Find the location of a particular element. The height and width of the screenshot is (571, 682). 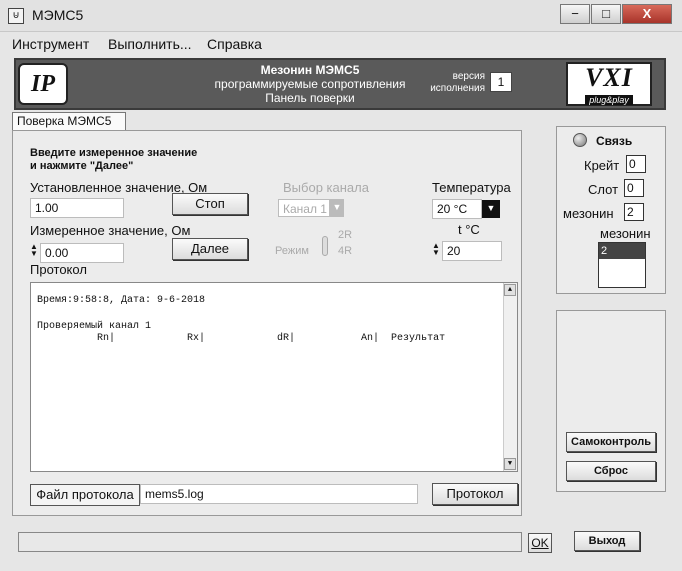

close-button: X is located at coordinates (647, 14).